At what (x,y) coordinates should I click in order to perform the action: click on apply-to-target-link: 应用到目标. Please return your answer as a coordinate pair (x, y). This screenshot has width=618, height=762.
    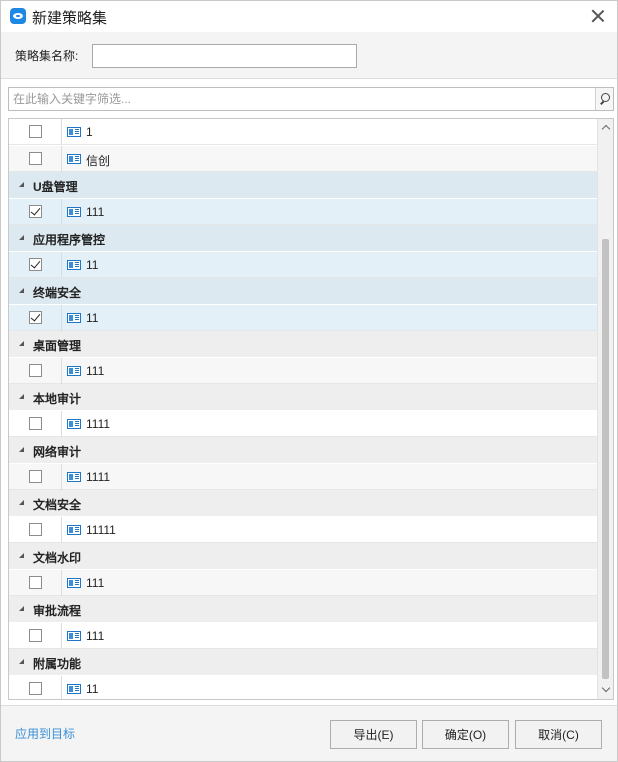
    Looking at the image, I should click on (45, 733).